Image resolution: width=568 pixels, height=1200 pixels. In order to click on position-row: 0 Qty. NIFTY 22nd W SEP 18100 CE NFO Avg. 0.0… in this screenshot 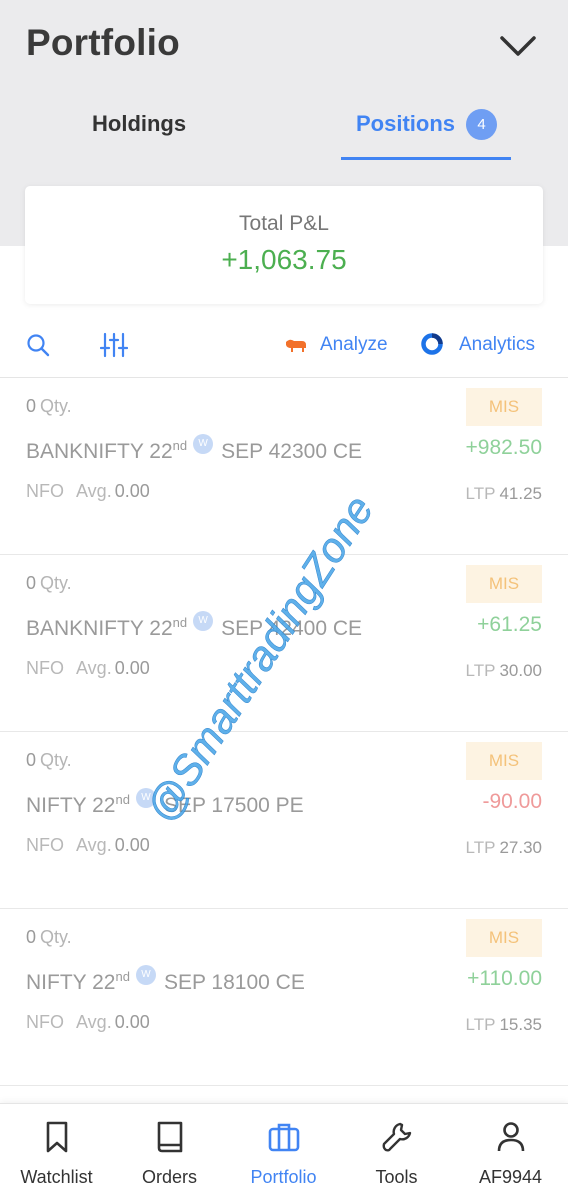, I will do `click(284, 997)`.